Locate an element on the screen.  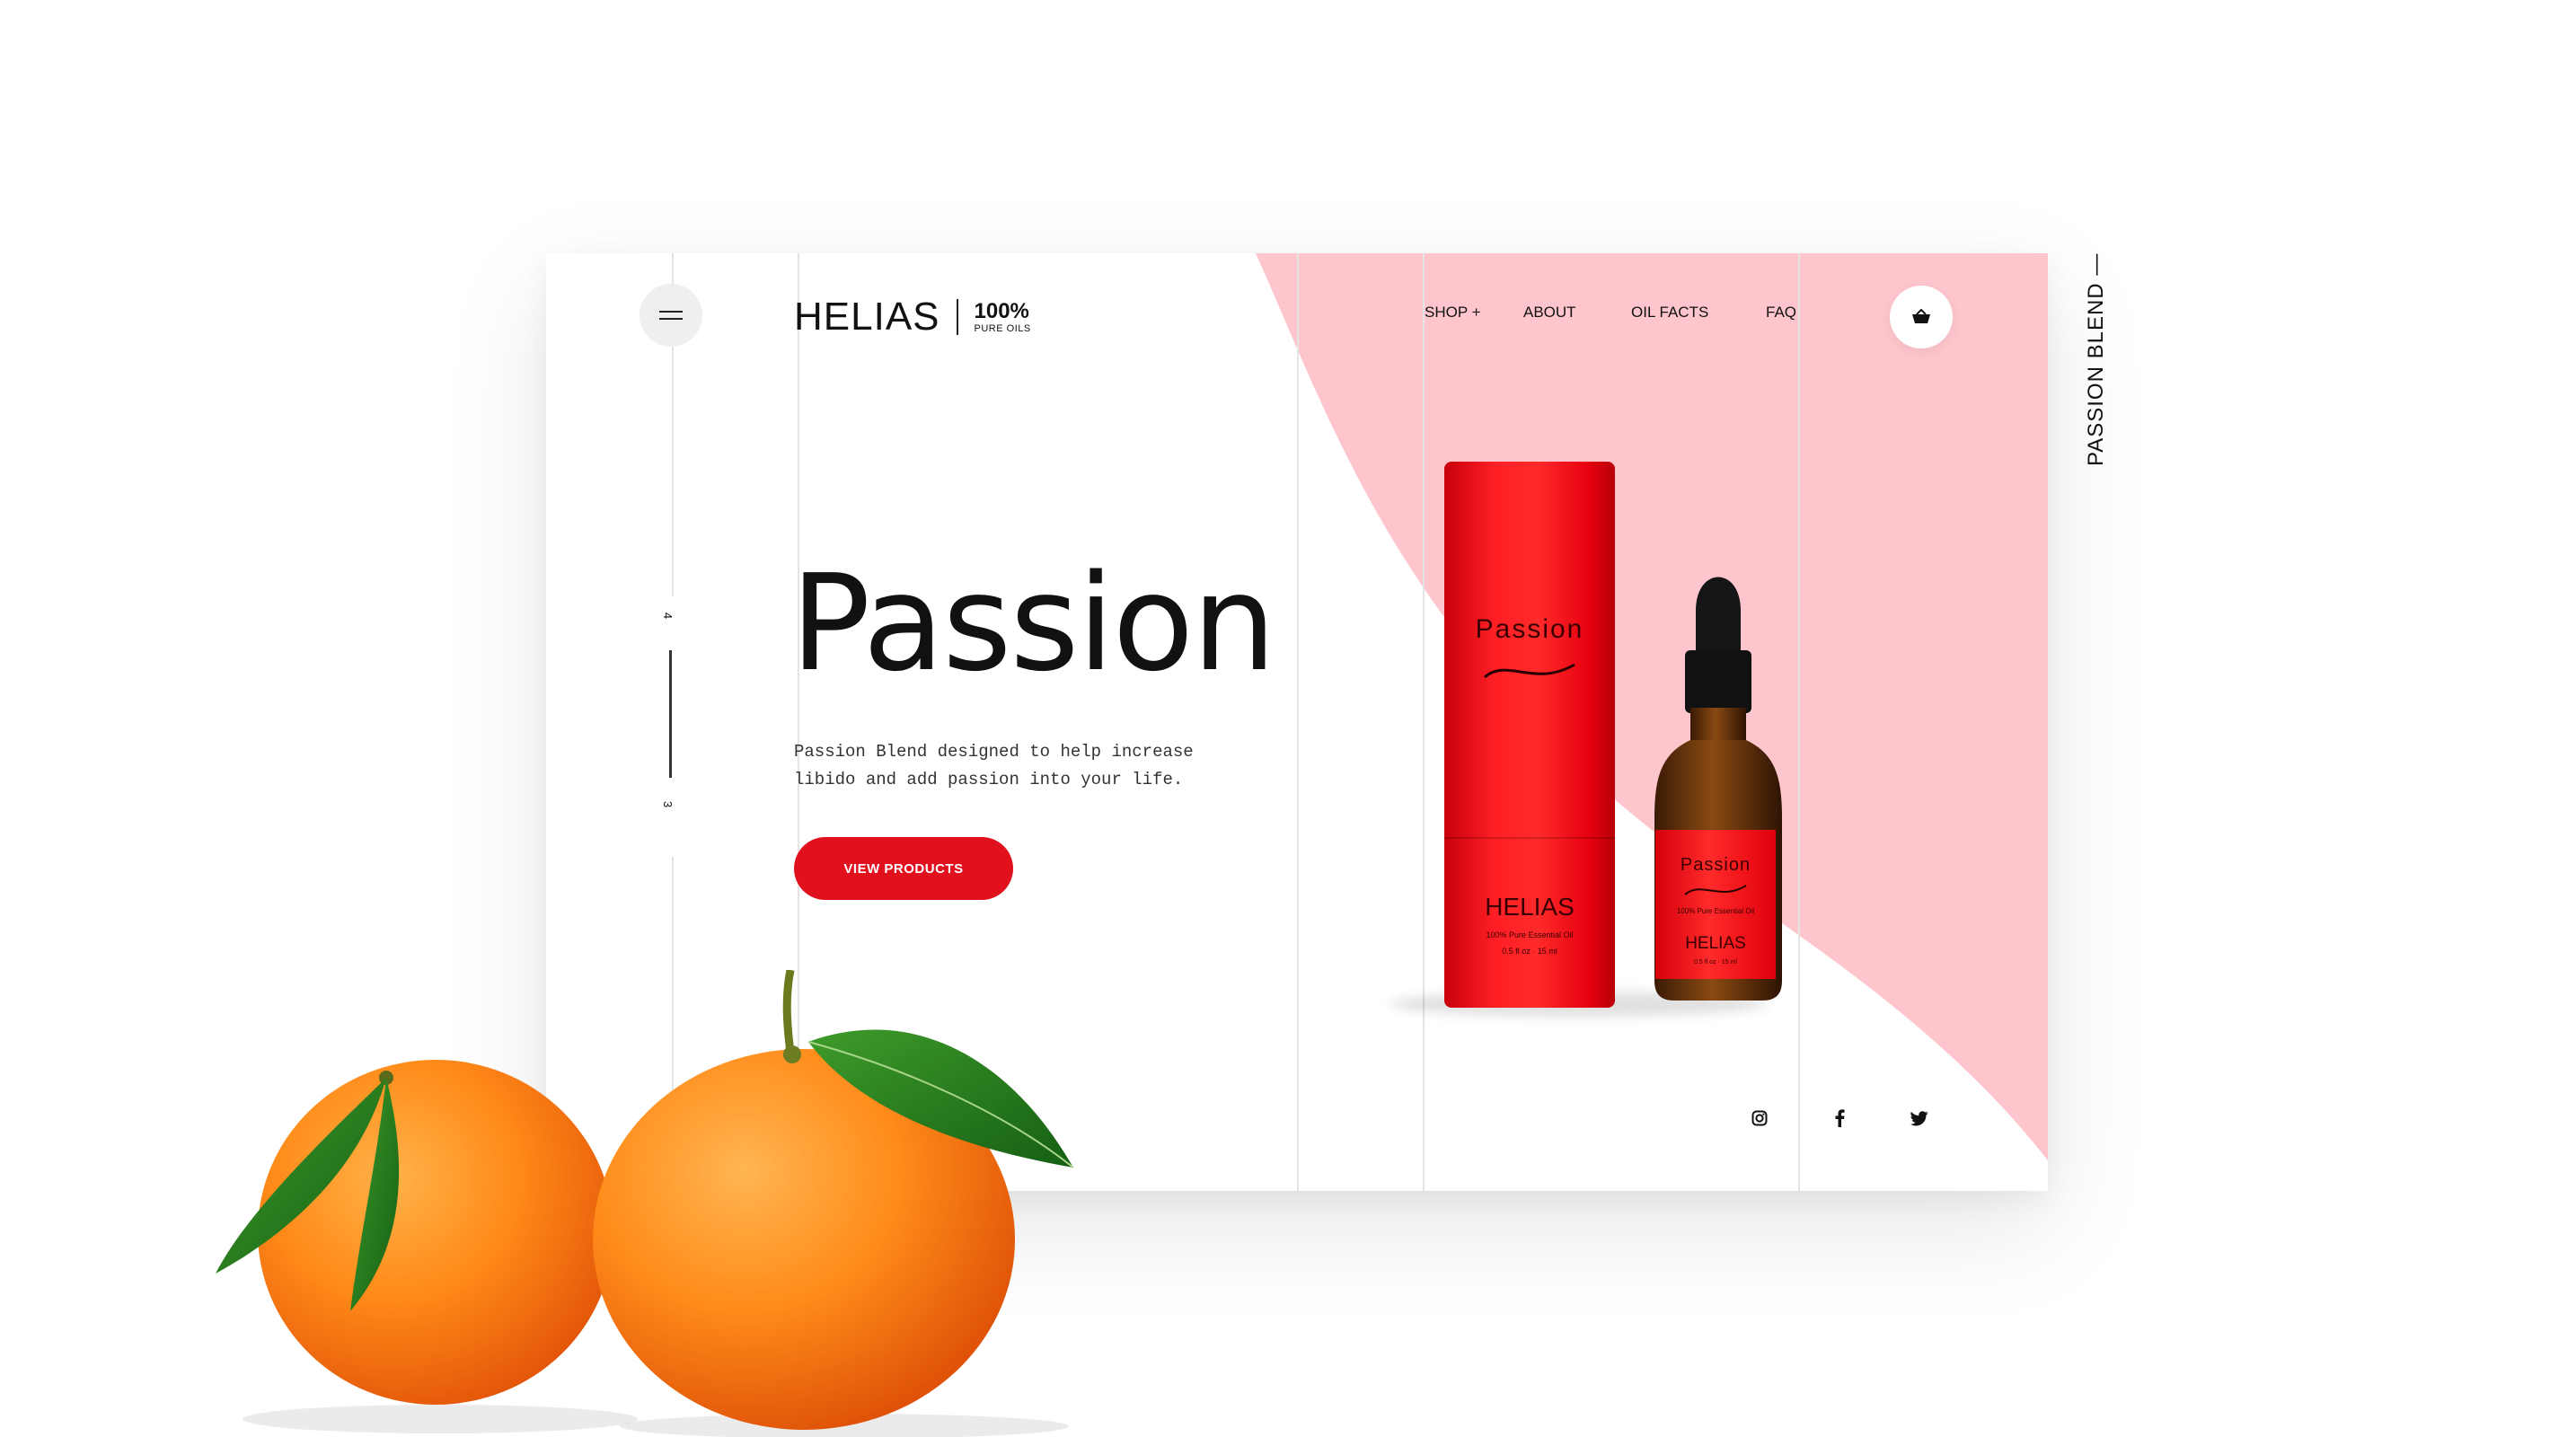
mandarin-oranges-image is located at coordinates (645, 1203).